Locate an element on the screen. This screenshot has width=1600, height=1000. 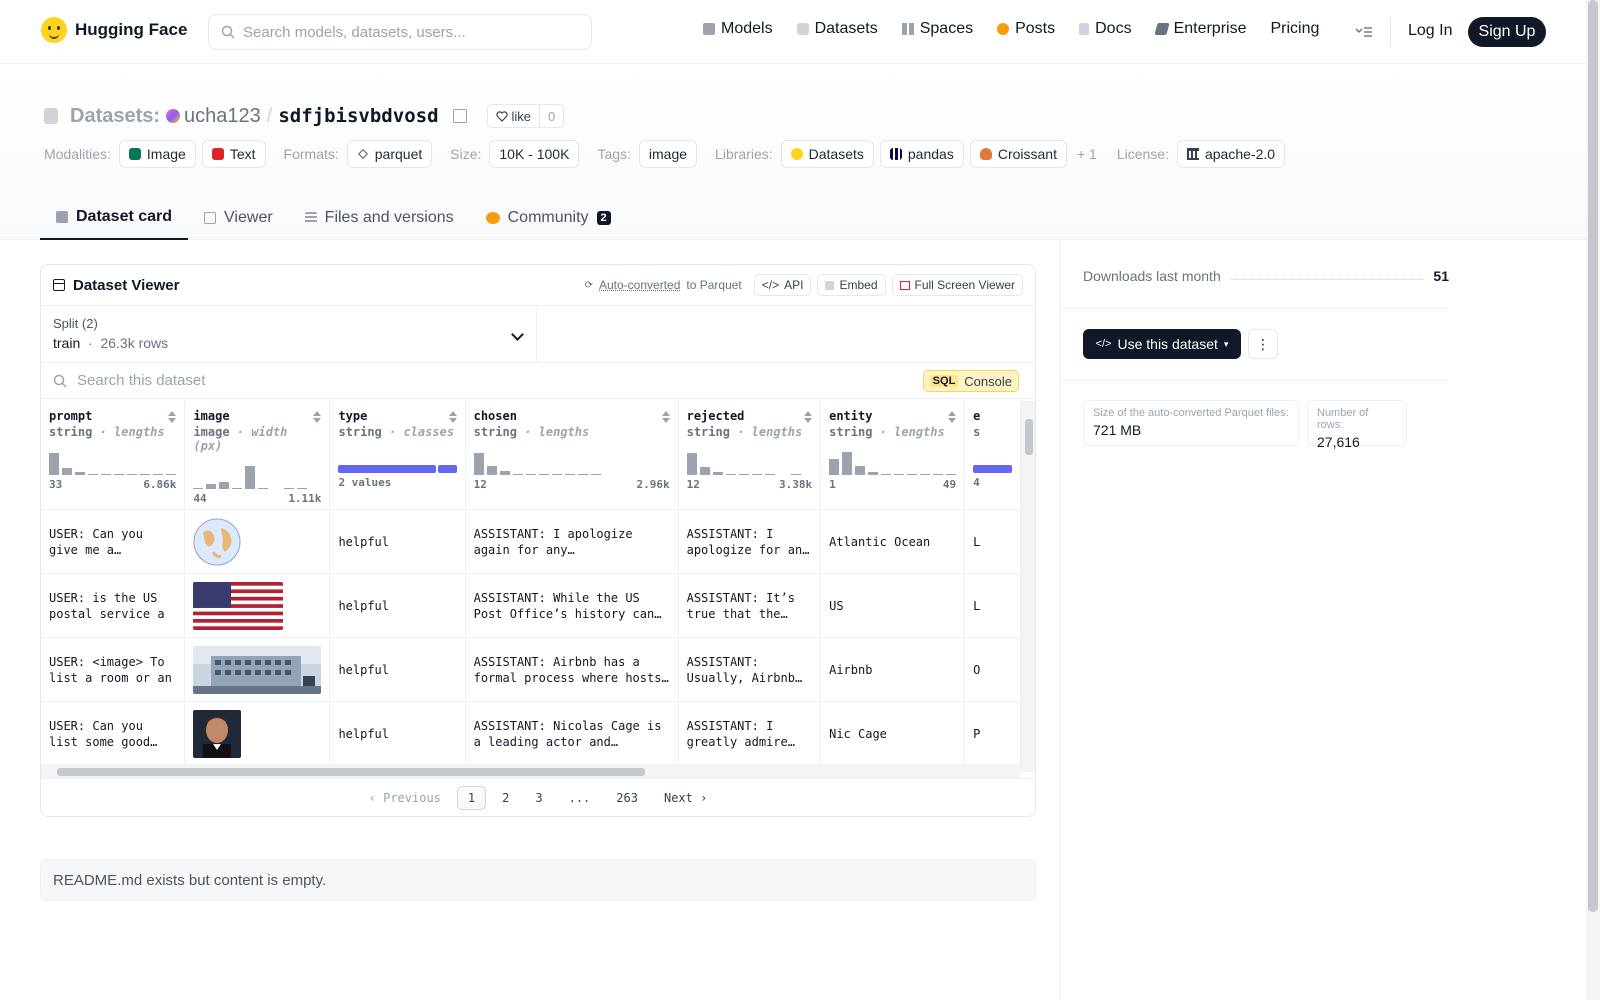
tag-datasets-lib: Datasets is located at coordinates (827, 154).